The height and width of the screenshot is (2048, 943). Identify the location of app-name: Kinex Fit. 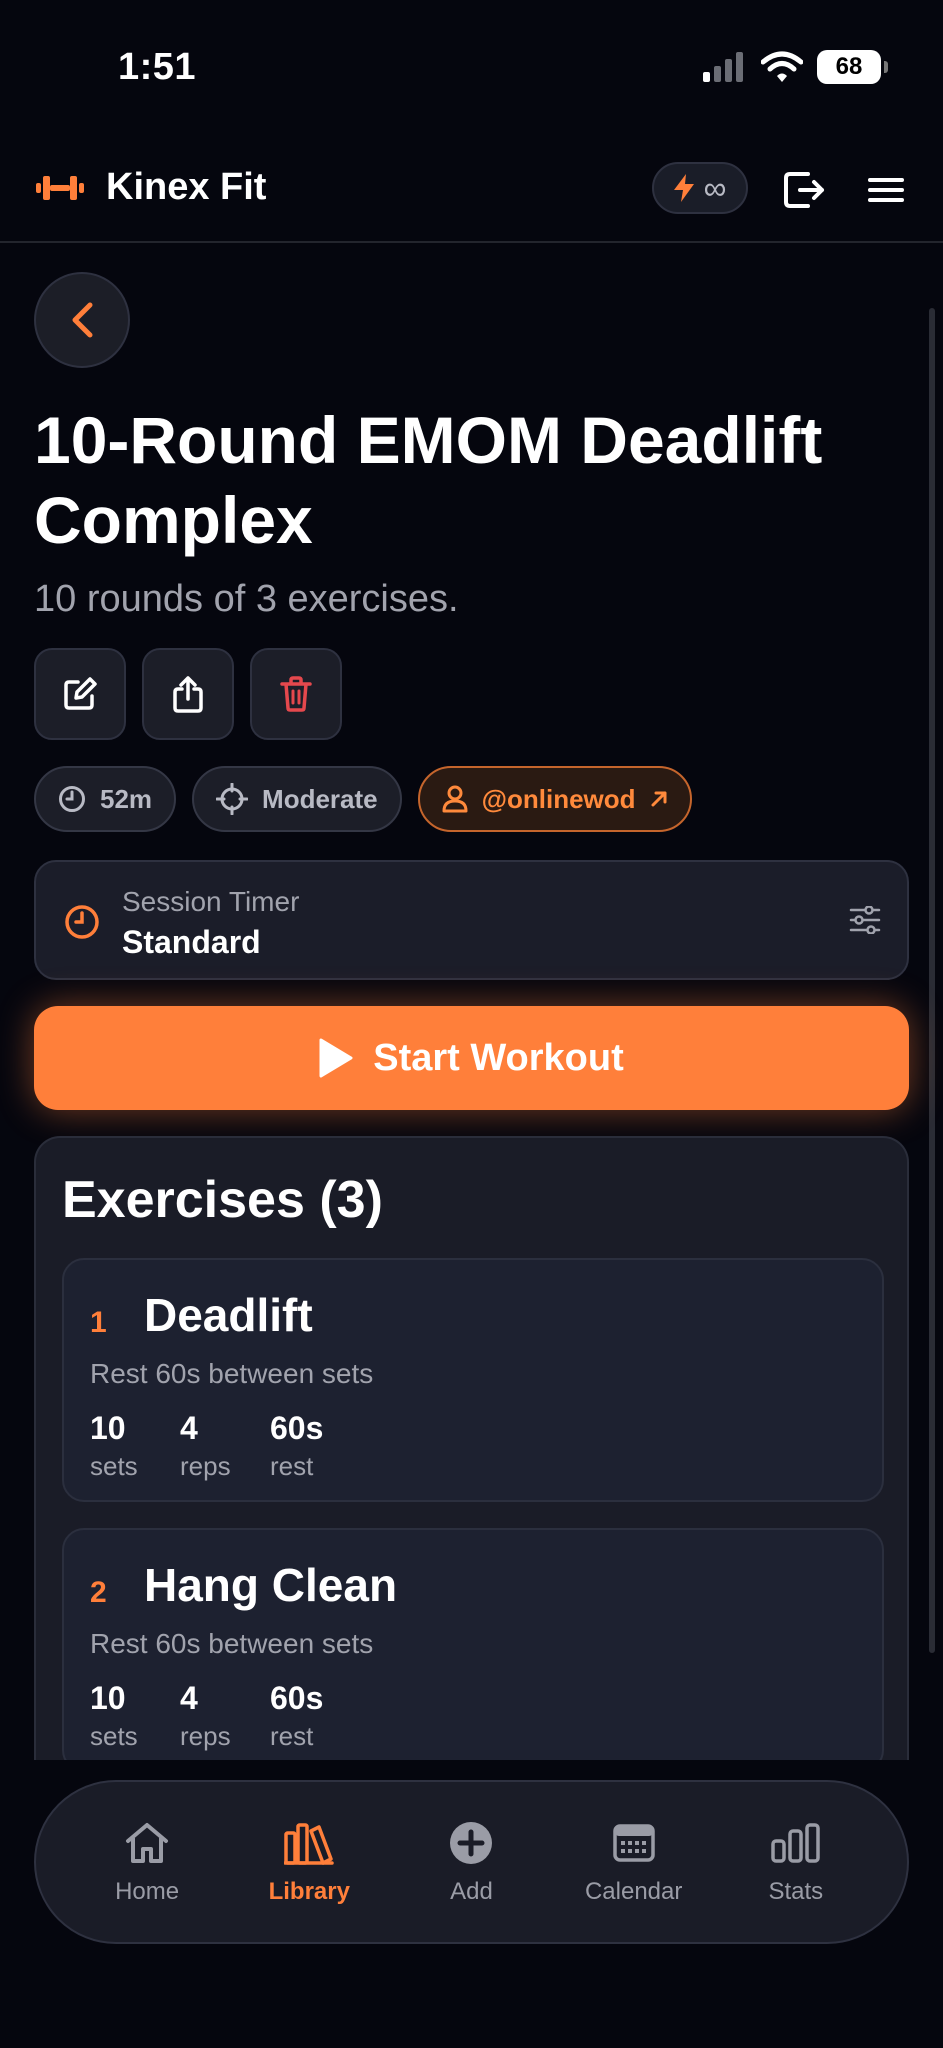
(186, 187).